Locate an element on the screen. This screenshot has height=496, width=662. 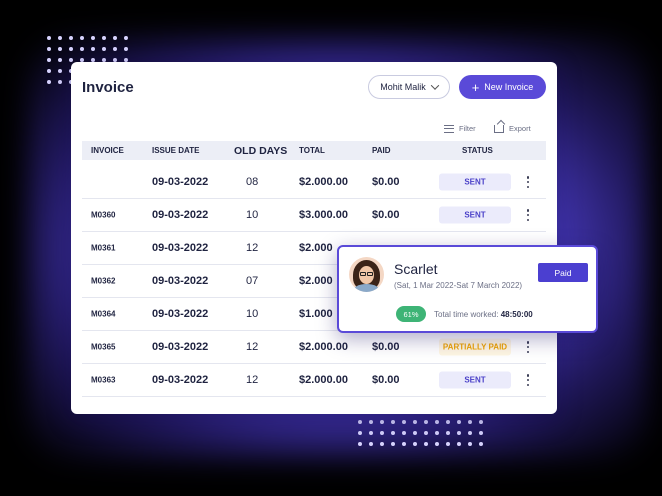
progress-badge: 61% is located at coordinates (411, 314).